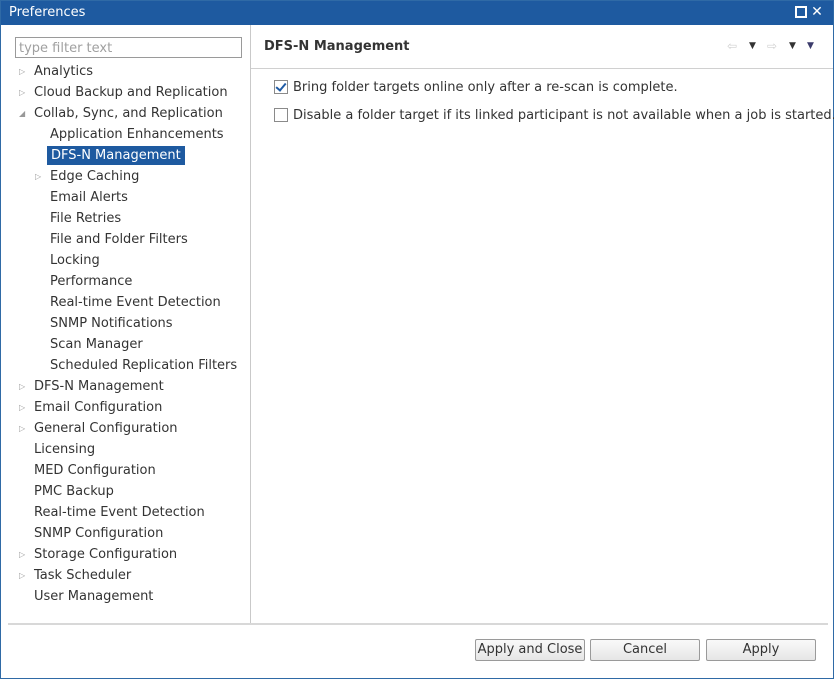 The width and height of the screenshot is (834, 679). I want to click on bring-online-checkbox, so click(281, 87).